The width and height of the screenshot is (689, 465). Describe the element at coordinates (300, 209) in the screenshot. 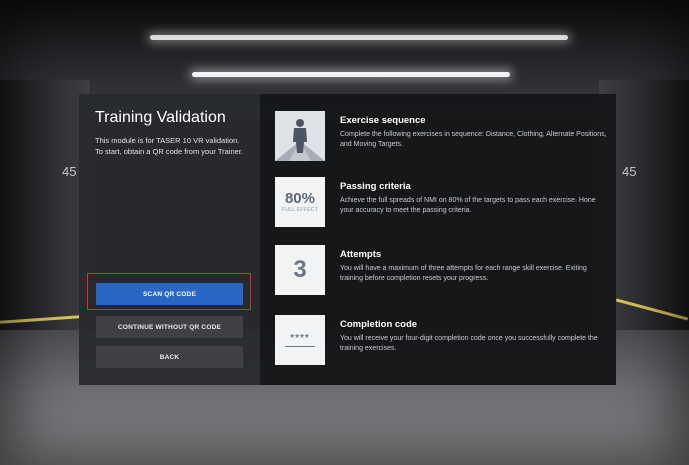

I see `full-effect-label: FULL EFFECT` at that location.